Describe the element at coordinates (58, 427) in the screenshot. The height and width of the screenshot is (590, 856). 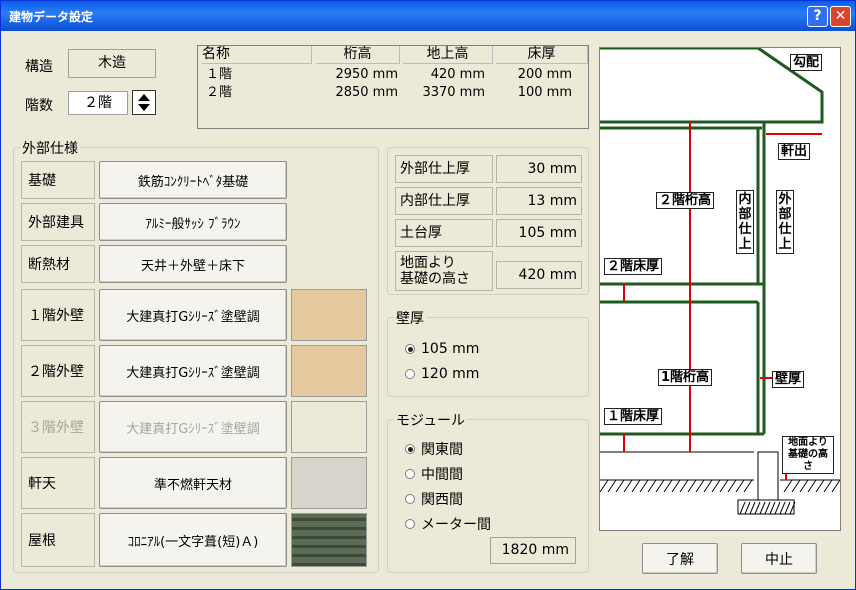
I see `exterior-label: ３階外壁` at that location.